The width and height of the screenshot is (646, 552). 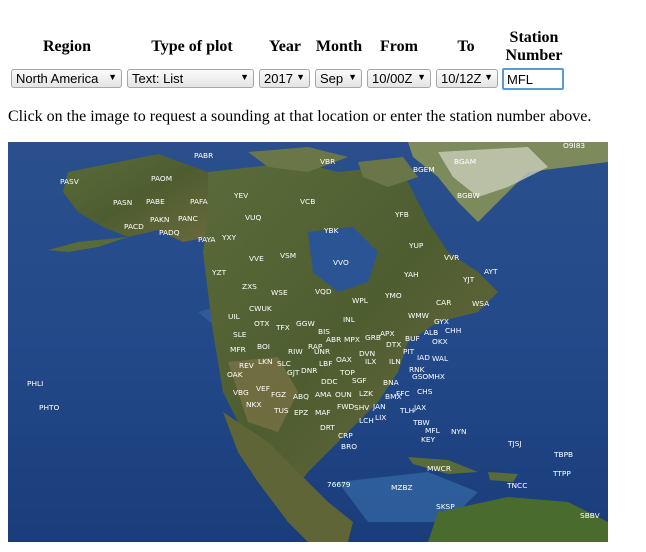 I want to click on station-label: APX, so click(x=387, y=333).